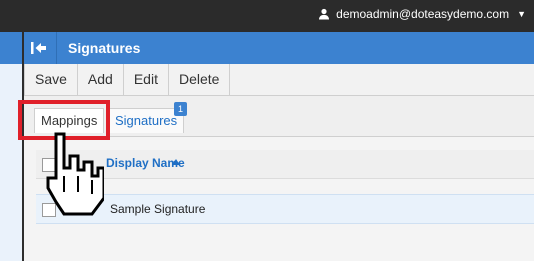  Describe the element at coordinates (56, 48) in the screenshot. I see `header-divider` at that location.